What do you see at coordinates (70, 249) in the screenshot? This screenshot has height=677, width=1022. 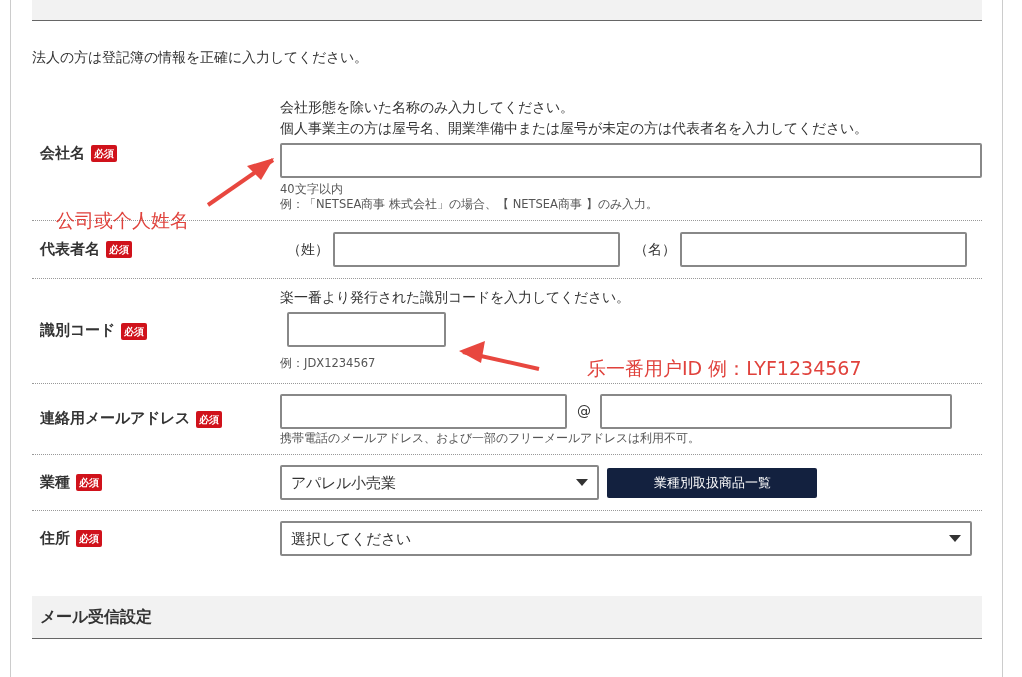 I see `field-label: 代表者名` at bounding box center [70, 249].